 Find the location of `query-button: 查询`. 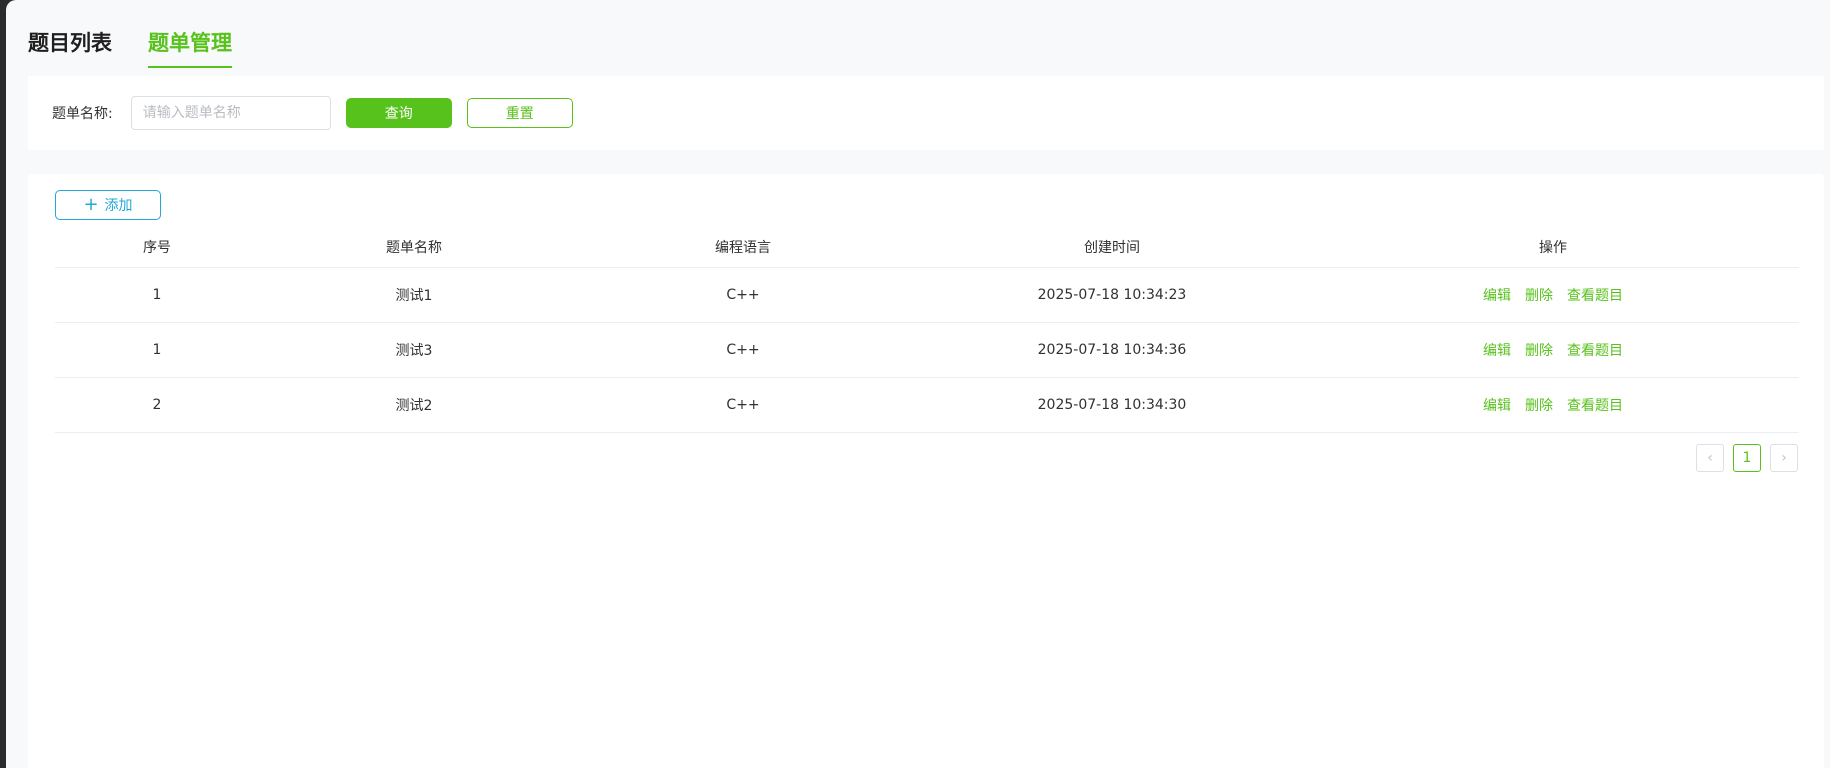

query-button: 查询 is located at coordinates (398, 113).